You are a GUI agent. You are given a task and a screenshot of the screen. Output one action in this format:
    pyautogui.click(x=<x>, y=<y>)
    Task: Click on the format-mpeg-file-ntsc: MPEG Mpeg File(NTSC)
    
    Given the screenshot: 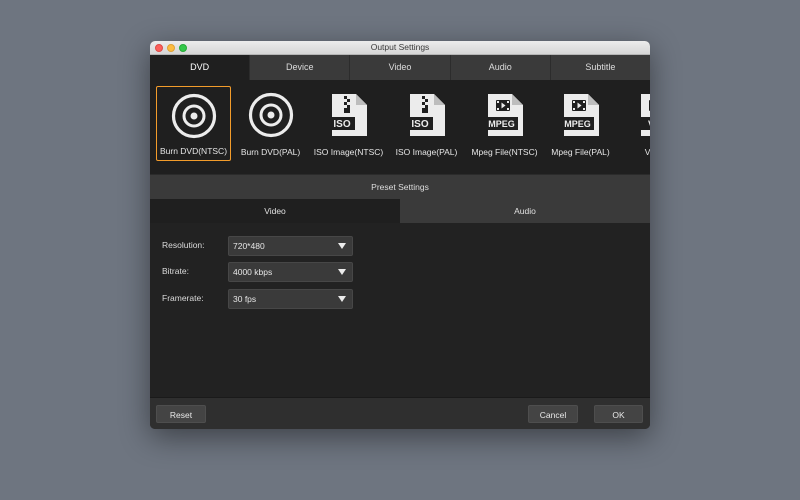 What is the action you would take?
    pyautogui.click(x=504, y=123)
    